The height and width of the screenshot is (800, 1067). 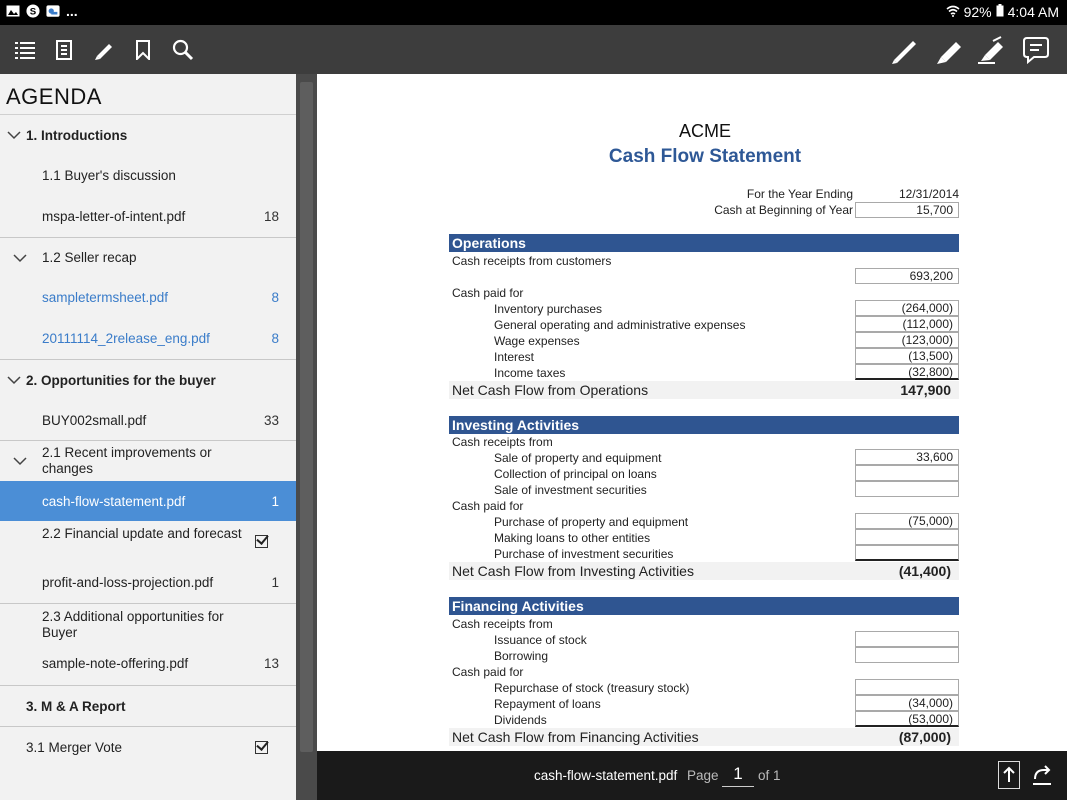 I want to click on sidebar-title: AGENDA, so click(x=148, y=94).